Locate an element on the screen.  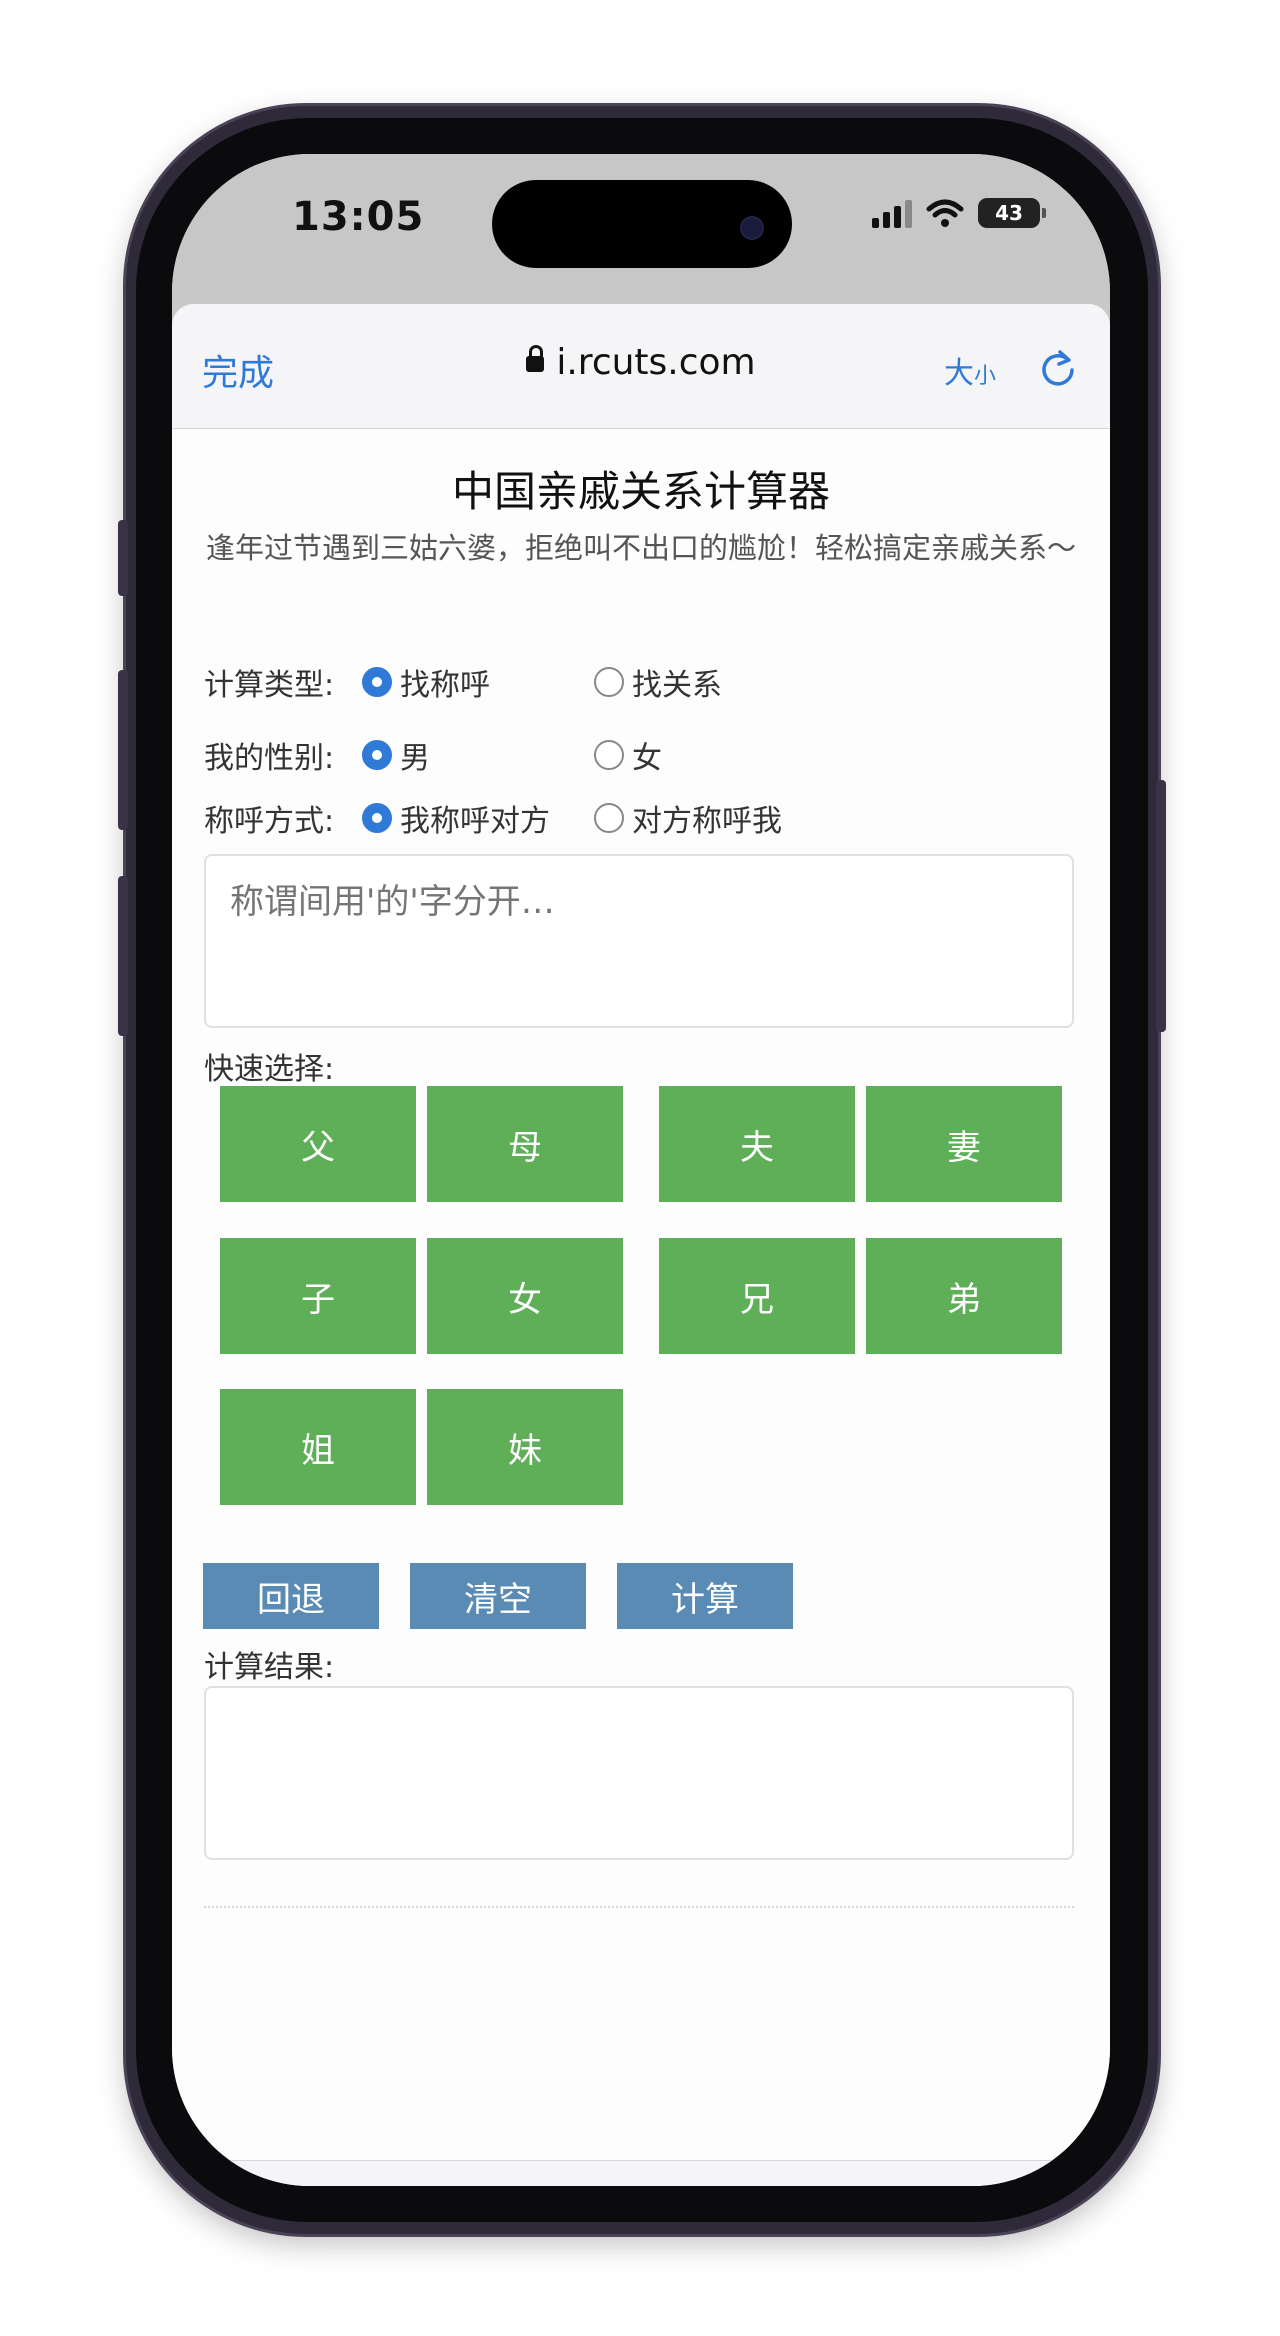
back-button: 回退 is located at coordinates (291, 1596).